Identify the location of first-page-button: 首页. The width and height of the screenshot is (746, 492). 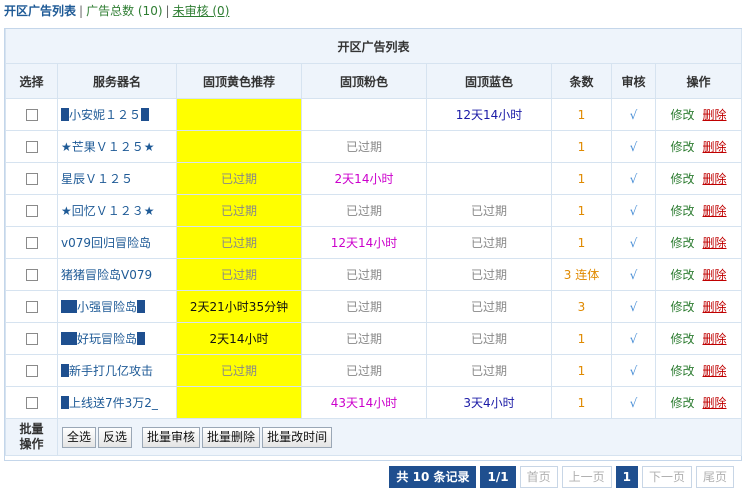
(538, 477).